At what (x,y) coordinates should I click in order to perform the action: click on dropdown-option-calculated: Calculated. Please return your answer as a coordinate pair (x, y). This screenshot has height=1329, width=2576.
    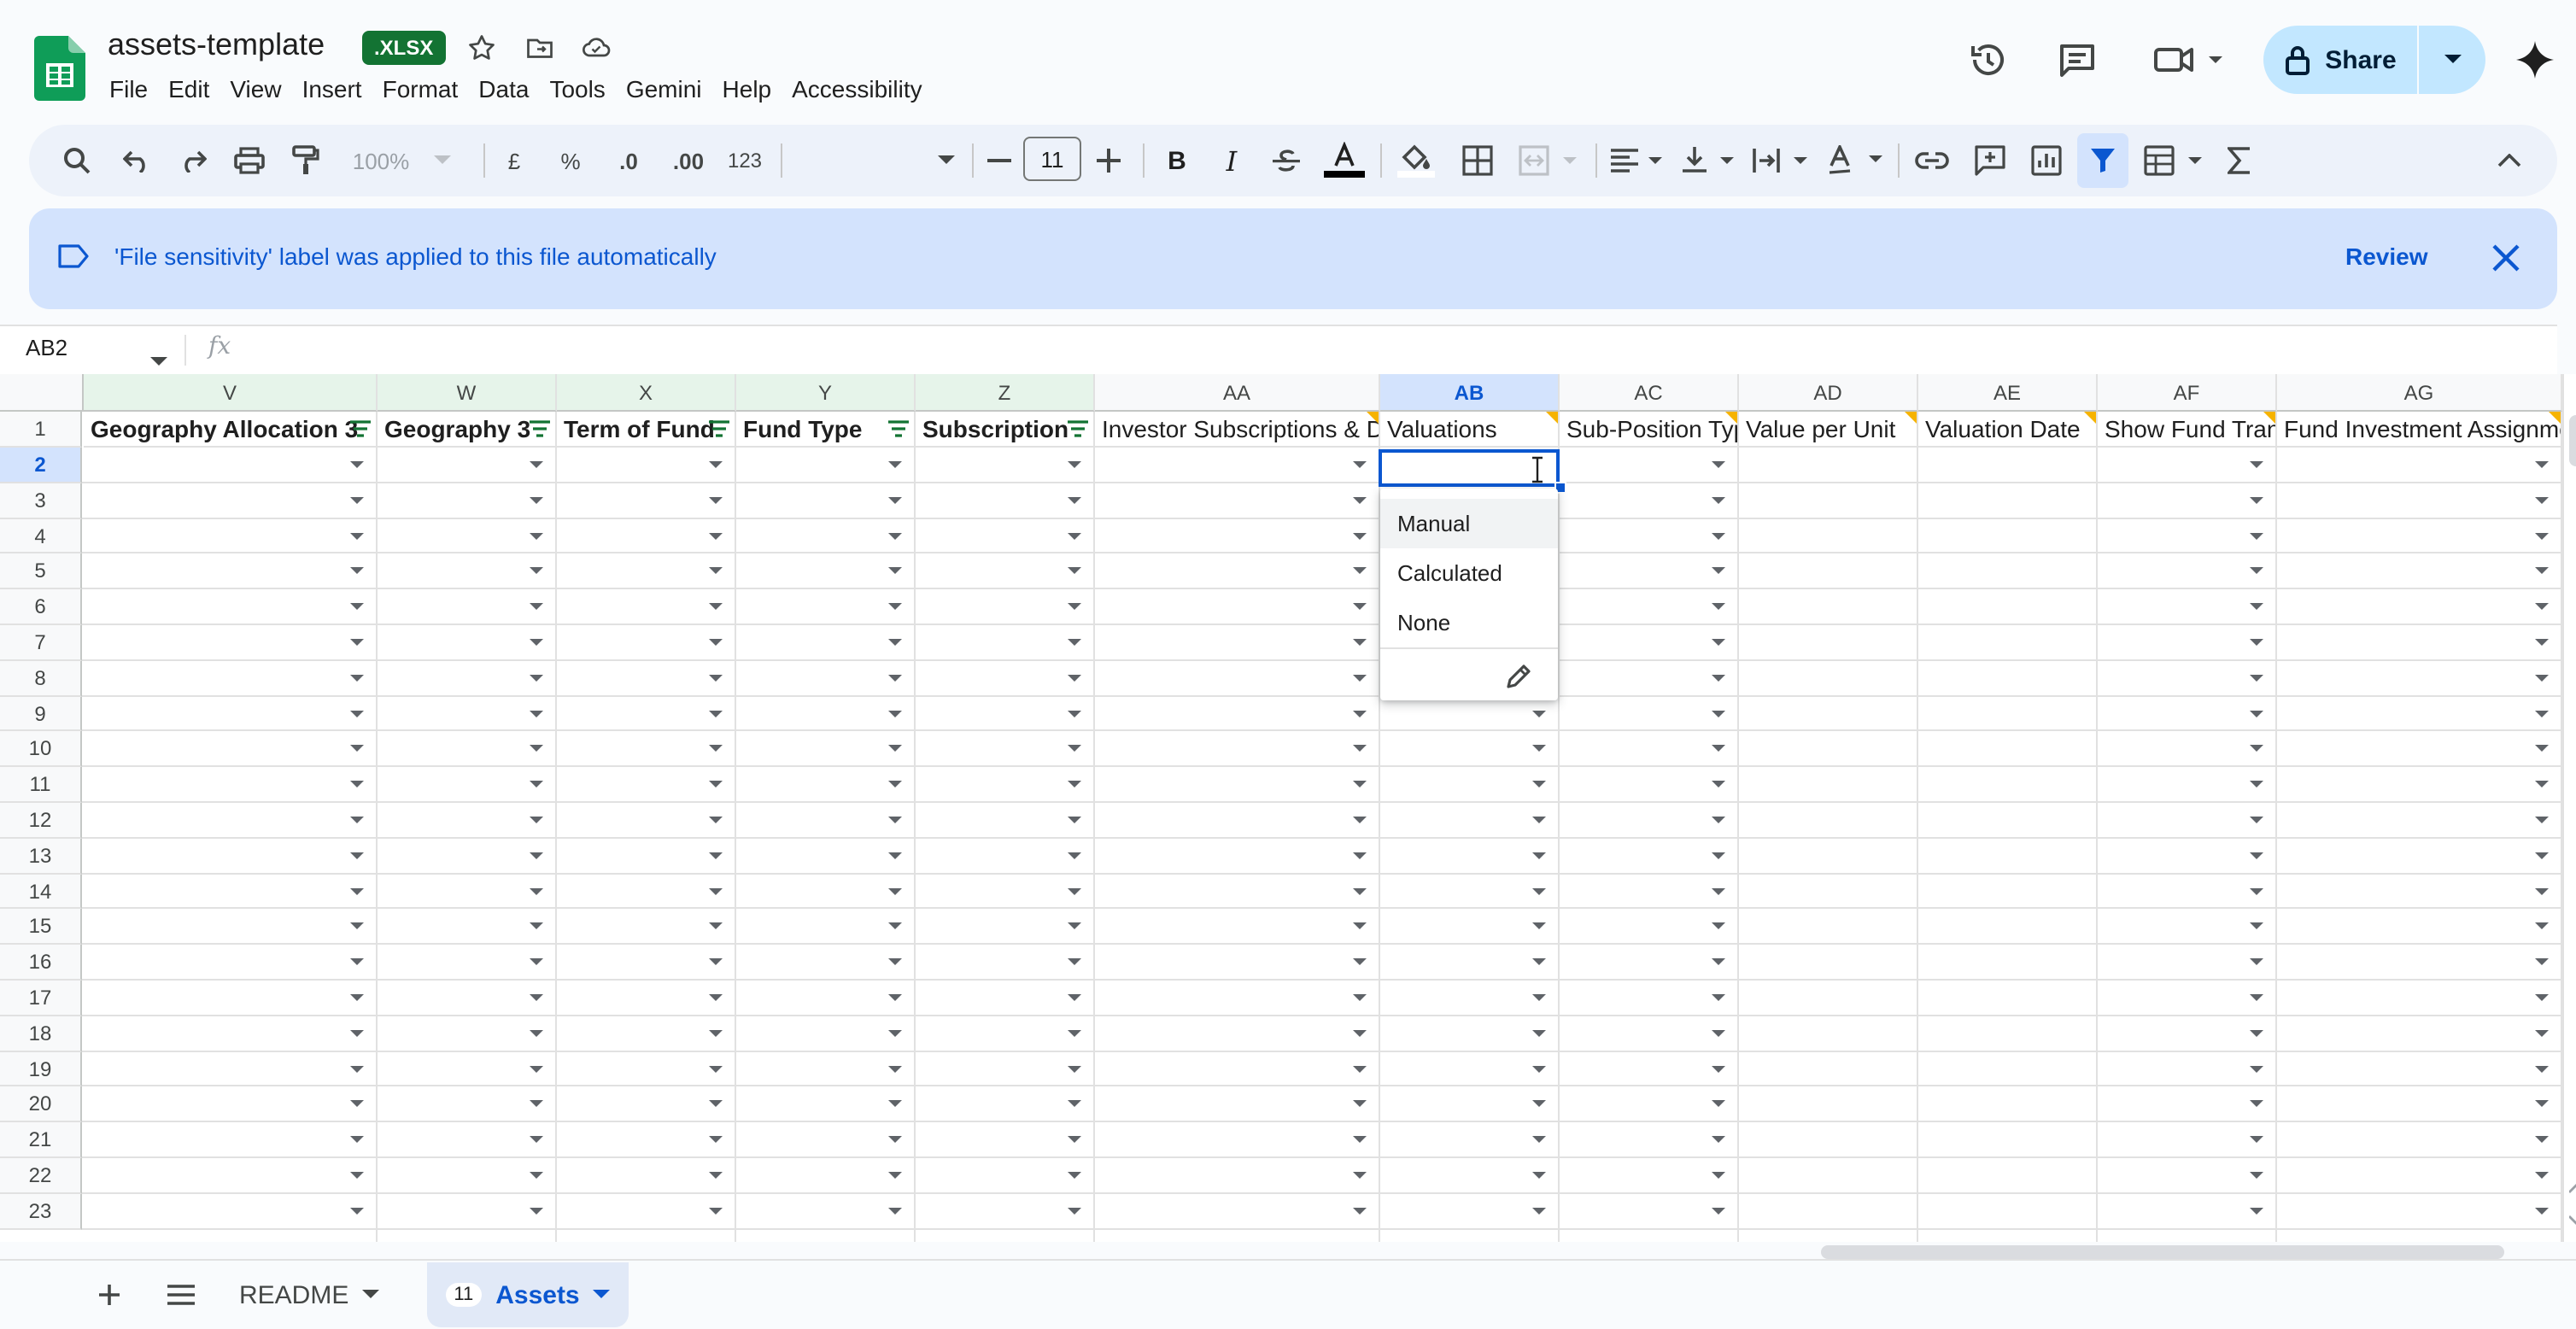
    Looking at the image, I should click on (1469, 573).